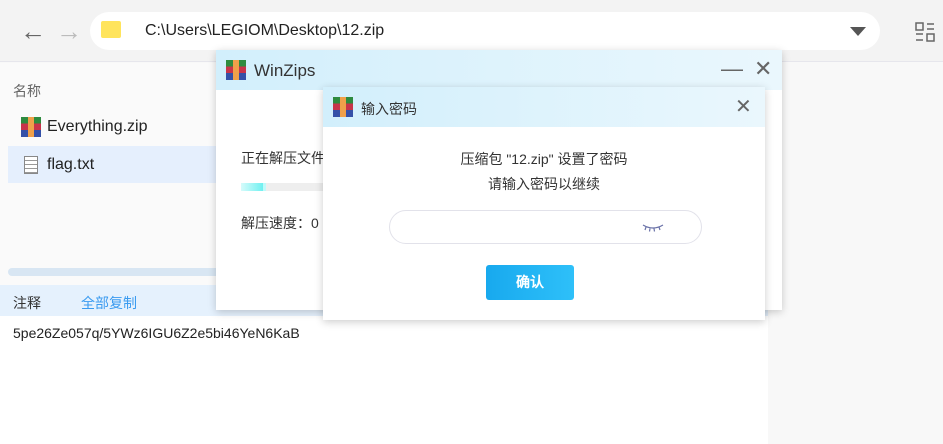 Image resolution: width=943 pixels, height=444 pixels. What do you see at coordinates (283, 158) in the screenshot?
I see `extract-status: 正在解压文件` at bounding box center [283, 158].